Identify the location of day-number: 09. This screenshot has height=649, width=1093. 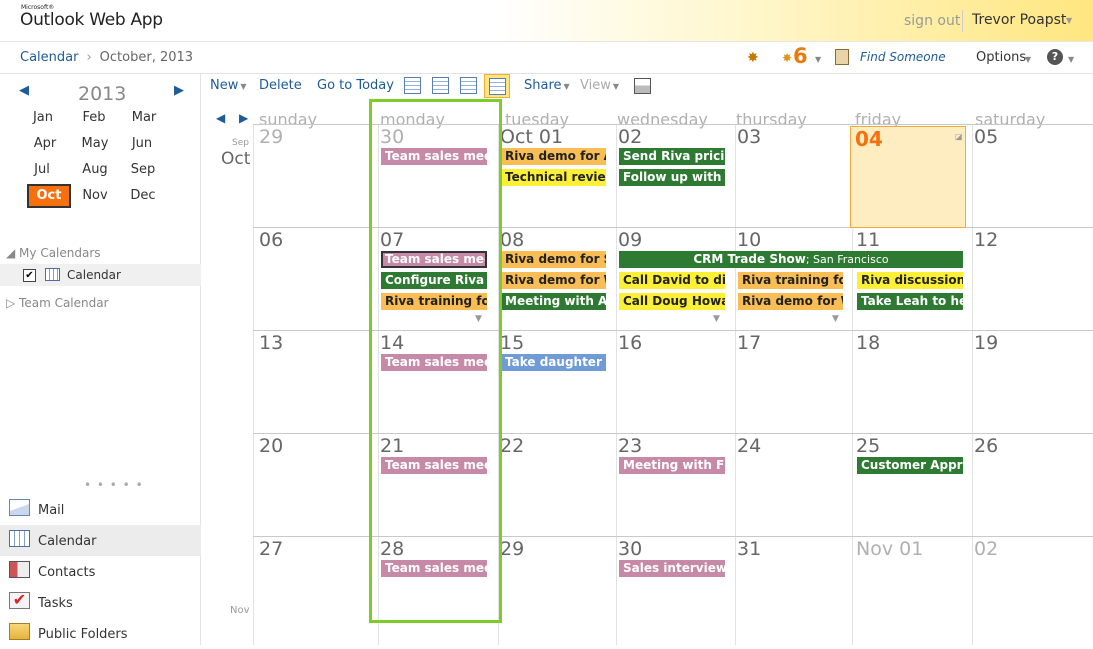
(630, 240).